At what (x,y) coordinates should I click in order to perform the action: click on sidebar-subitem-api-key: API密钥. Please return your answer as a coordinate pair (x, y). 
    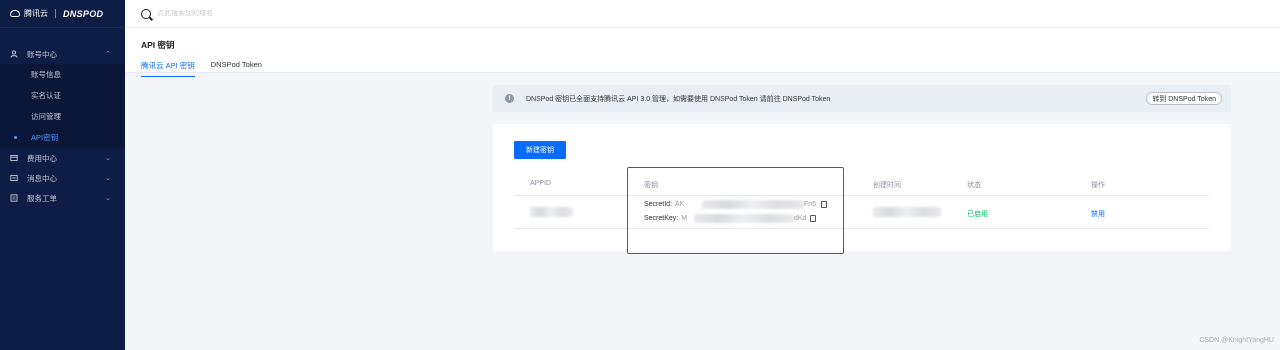
    Looking at the image, I should click on (62, 137).